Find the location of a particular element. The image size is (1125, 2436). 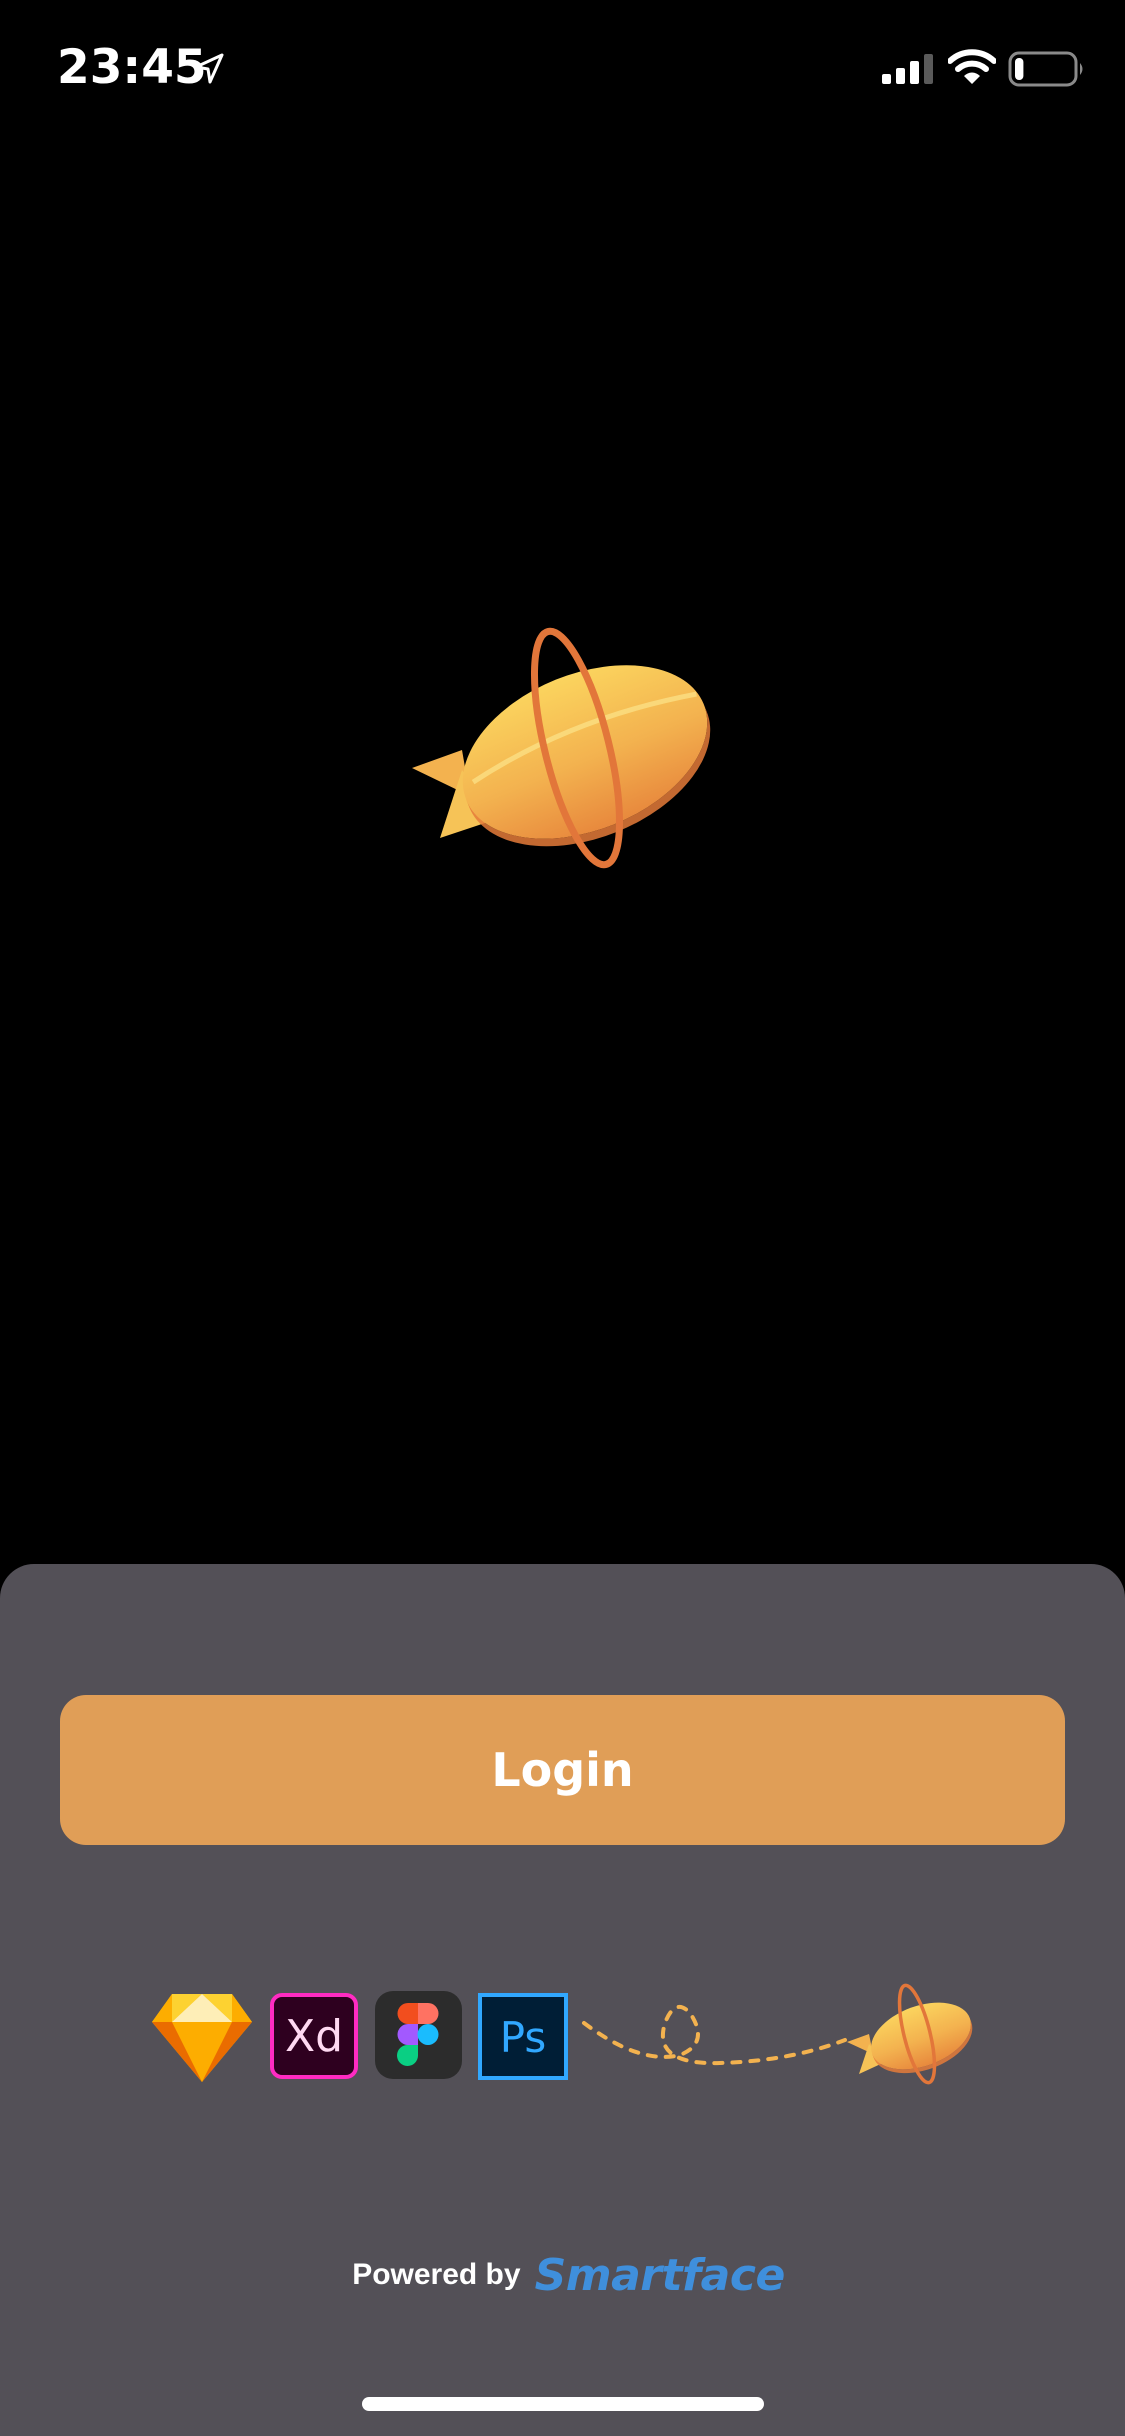

ps-label: Ps is located at coordinates (523, 2037).